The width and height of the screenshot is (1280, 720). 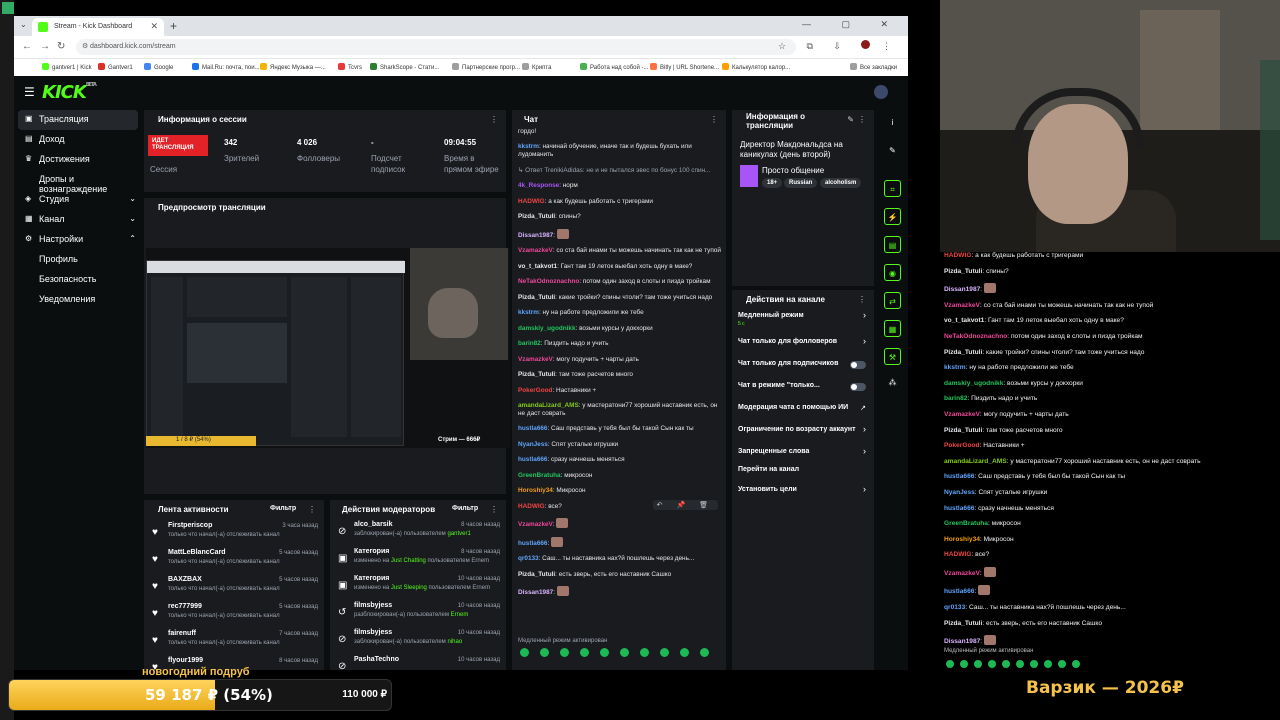 What do you see at coordinates (892, 328) in the screenshot?
I see `server-icon: ▦` at bounding box center [892, 328].